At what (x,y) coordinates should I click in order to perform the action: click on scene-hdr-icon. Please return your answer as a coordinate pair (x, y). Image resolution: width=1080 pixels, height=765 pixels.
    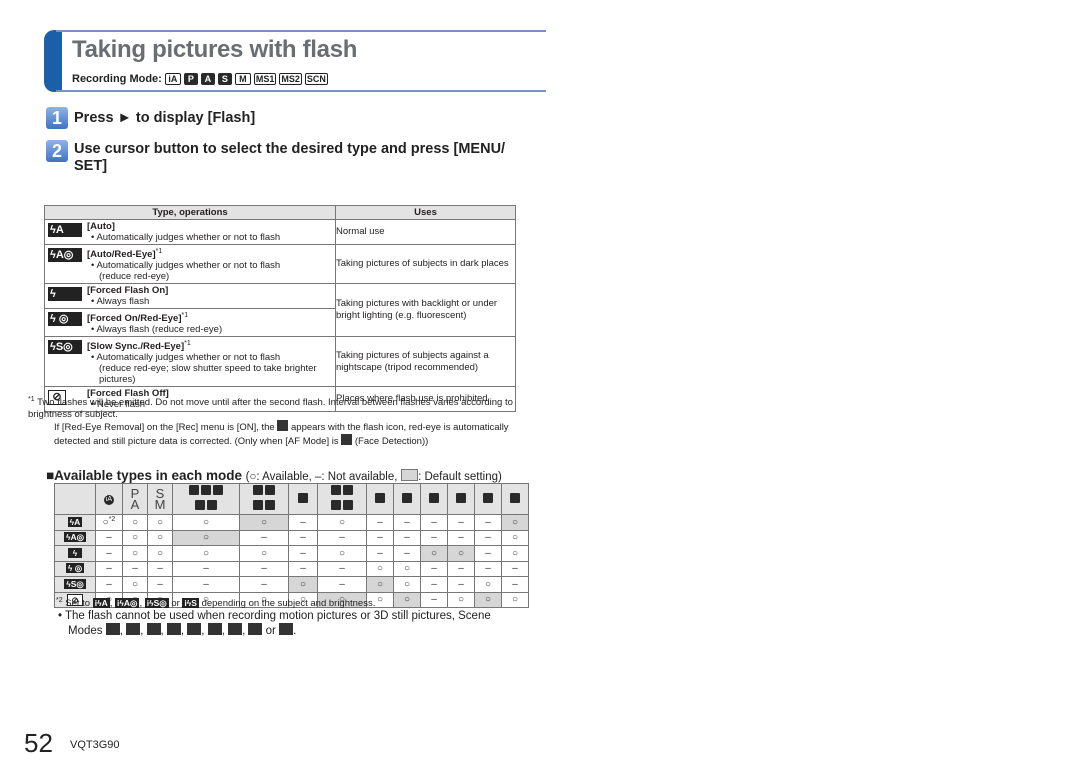
    Looking at the image, I should click on (286, 629).